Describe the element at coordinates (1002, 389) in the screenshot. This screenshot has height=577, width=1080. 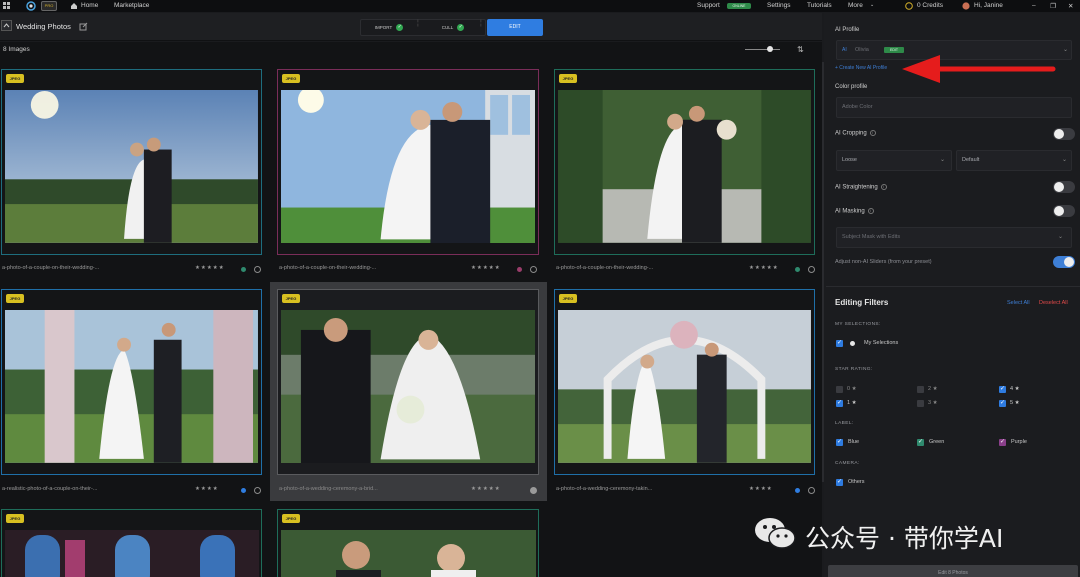
I see `star-4-checkbox: ✓` at that location.